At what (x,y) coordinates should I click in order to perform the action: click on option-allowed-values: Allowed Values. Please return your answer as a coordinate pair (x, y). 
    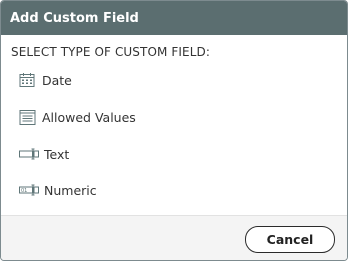
    Looking at the image, I should click on (77, 117).